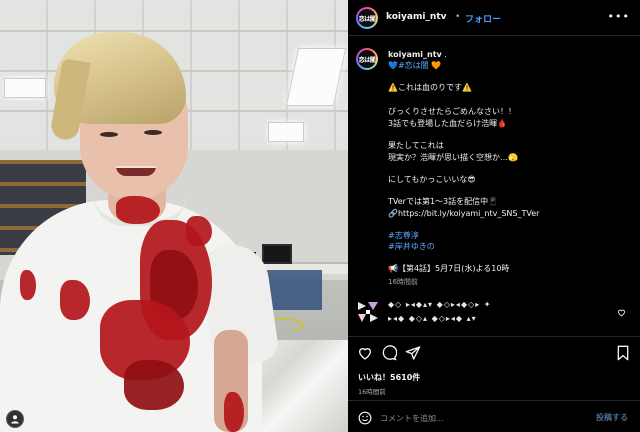 The height and width of the screenshot is (432, 640). I want to click on emoji-button, so click(365, 418).